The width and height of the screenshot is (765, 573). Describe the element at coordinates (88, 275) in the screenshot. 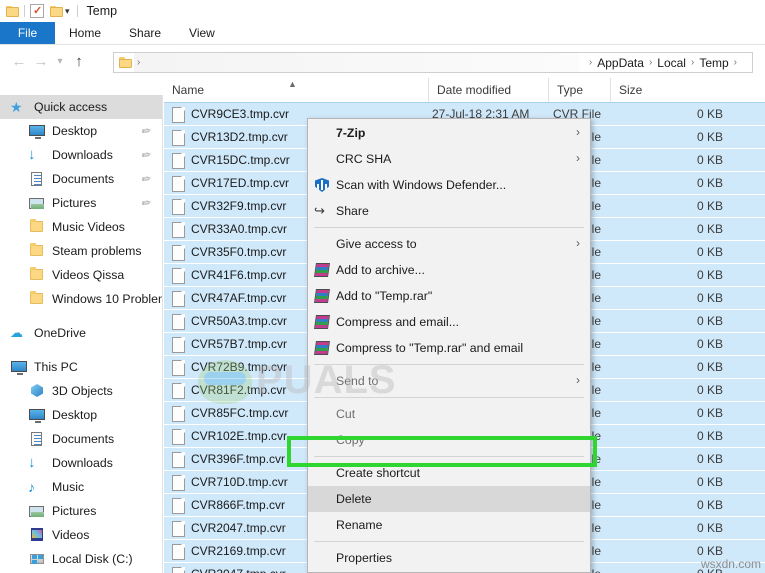

I see `sidebar-item-label: Videos Qissa` at that location.